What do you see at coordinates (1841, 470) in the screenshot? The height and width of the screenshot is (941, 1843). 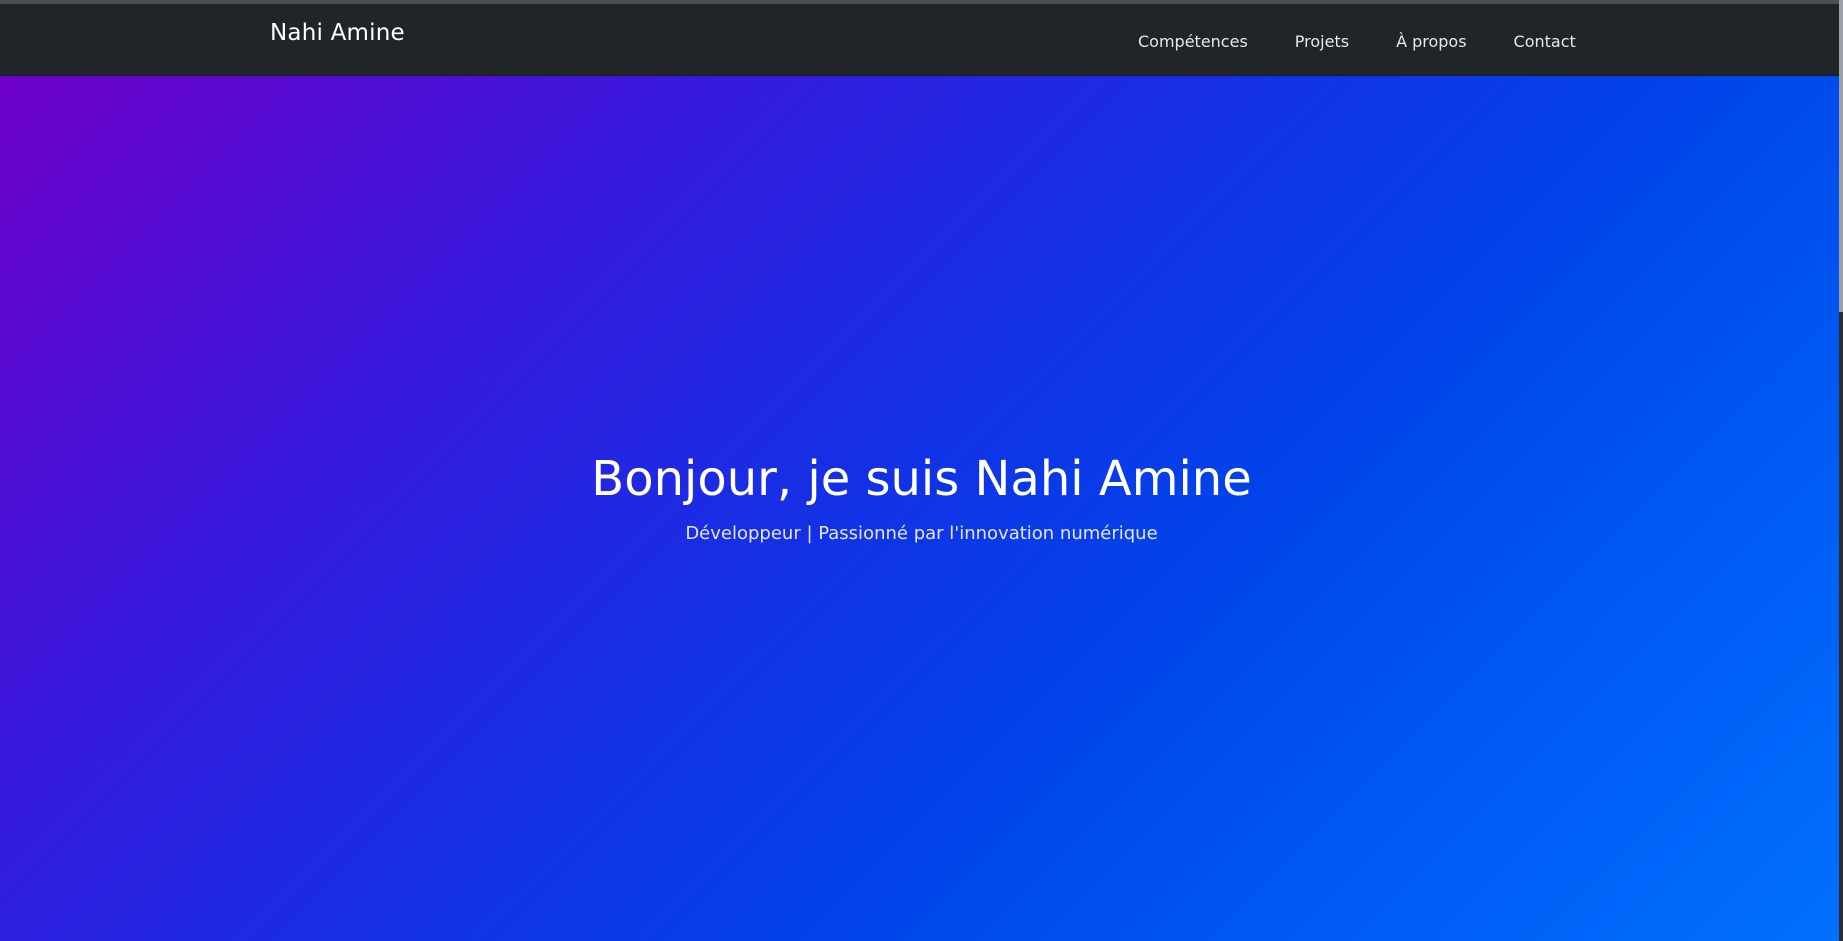 I see `scrollbar-track` at bounding box center [1841, 470].